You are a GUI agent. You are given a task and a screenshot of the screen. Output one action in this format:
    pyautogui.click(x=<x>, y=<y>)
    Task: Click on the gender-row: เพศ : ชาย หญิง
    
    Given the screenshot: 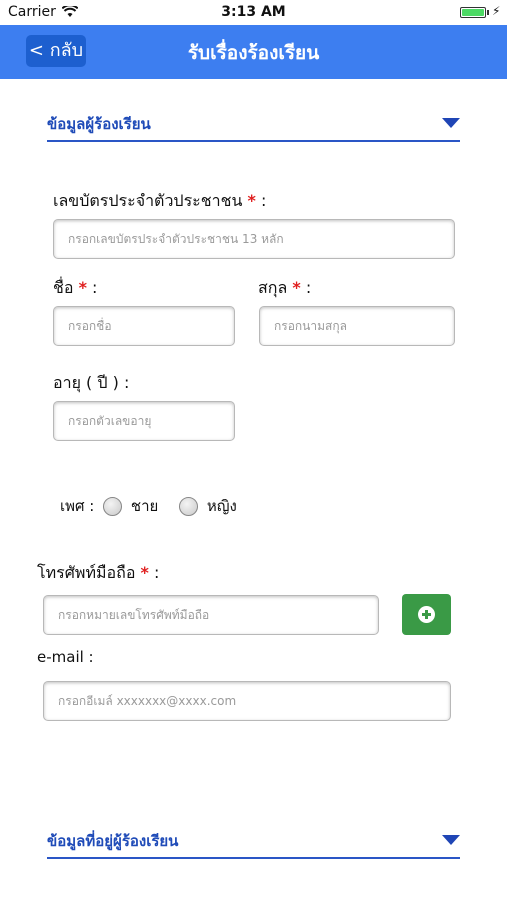 What is the action you would take?
    pyautogui.click(x=148, y=506)
    